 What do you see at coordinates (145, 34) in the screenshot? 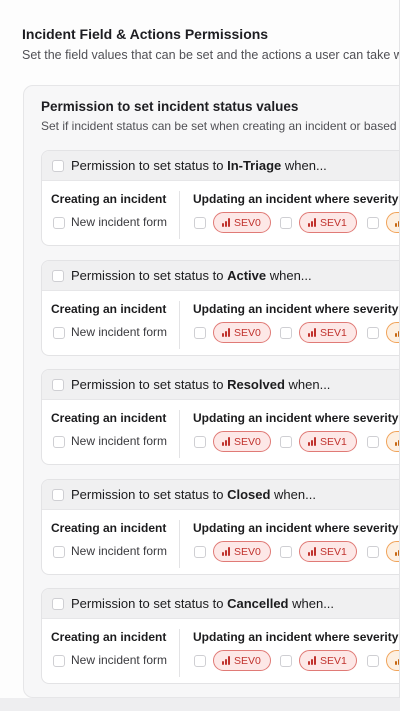
I see `page-title: Incident Field & Actions Permissions` at bounding box center [145, 34].